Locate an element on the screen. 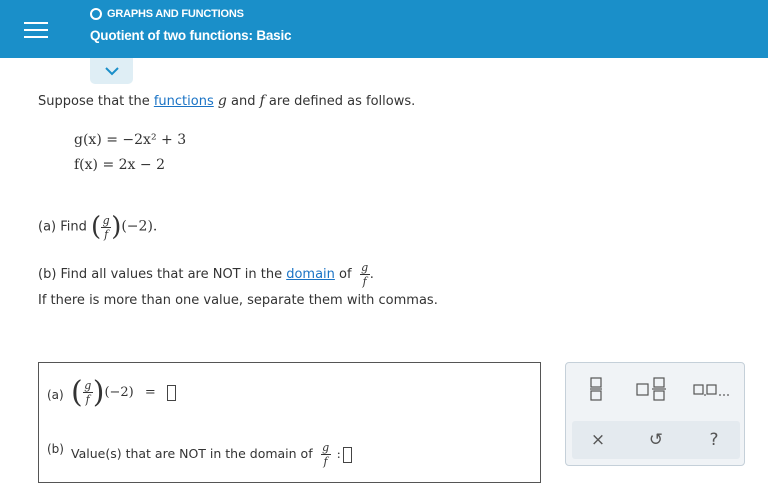 The height and width of the screenshot is (491, 768). part-a-prefix: (a) Find is located at coordinates (62, 227).